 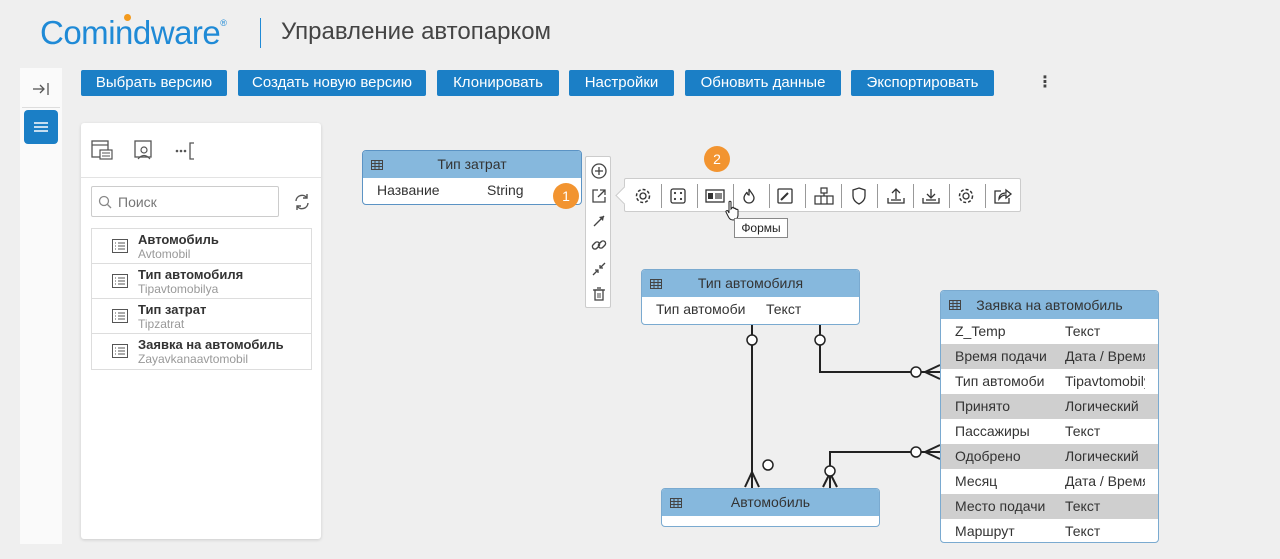 I want to click on entity-field-row: Тип автомоби Tipavtomobilya, so click(x=1049, y=381).